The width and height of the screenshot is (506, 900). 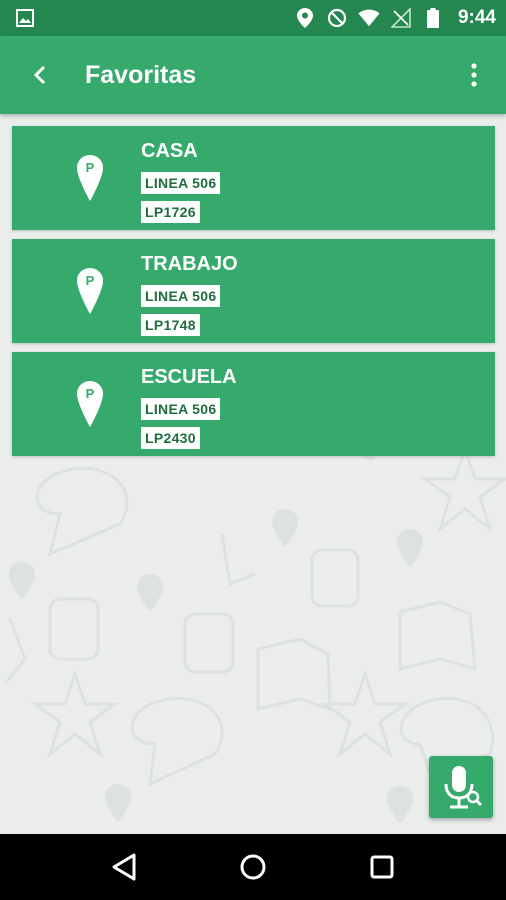 I want to click on app-bar: Favoritas, so click(x=253, y=75).